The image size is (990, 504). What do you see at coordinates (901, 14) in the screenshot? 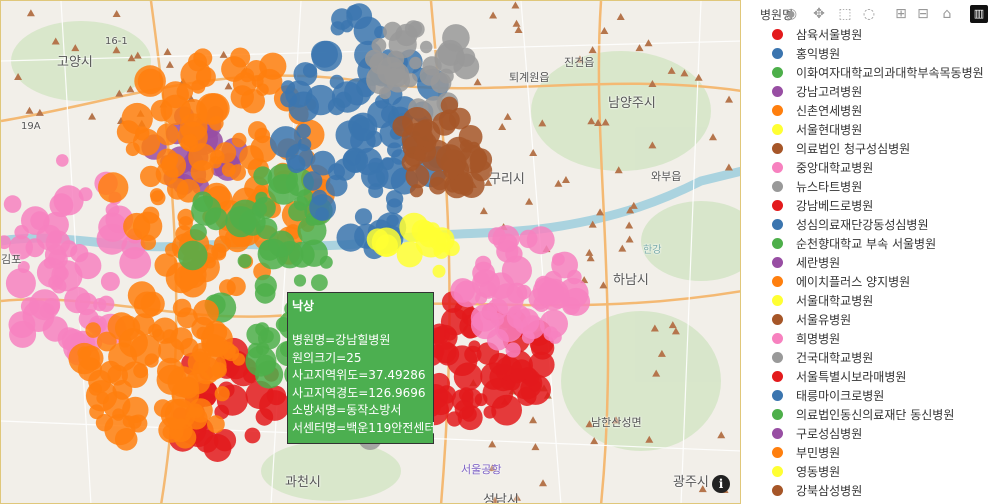
I see `zoom-in-icon: ⊞` at bounding box center [901, 14].